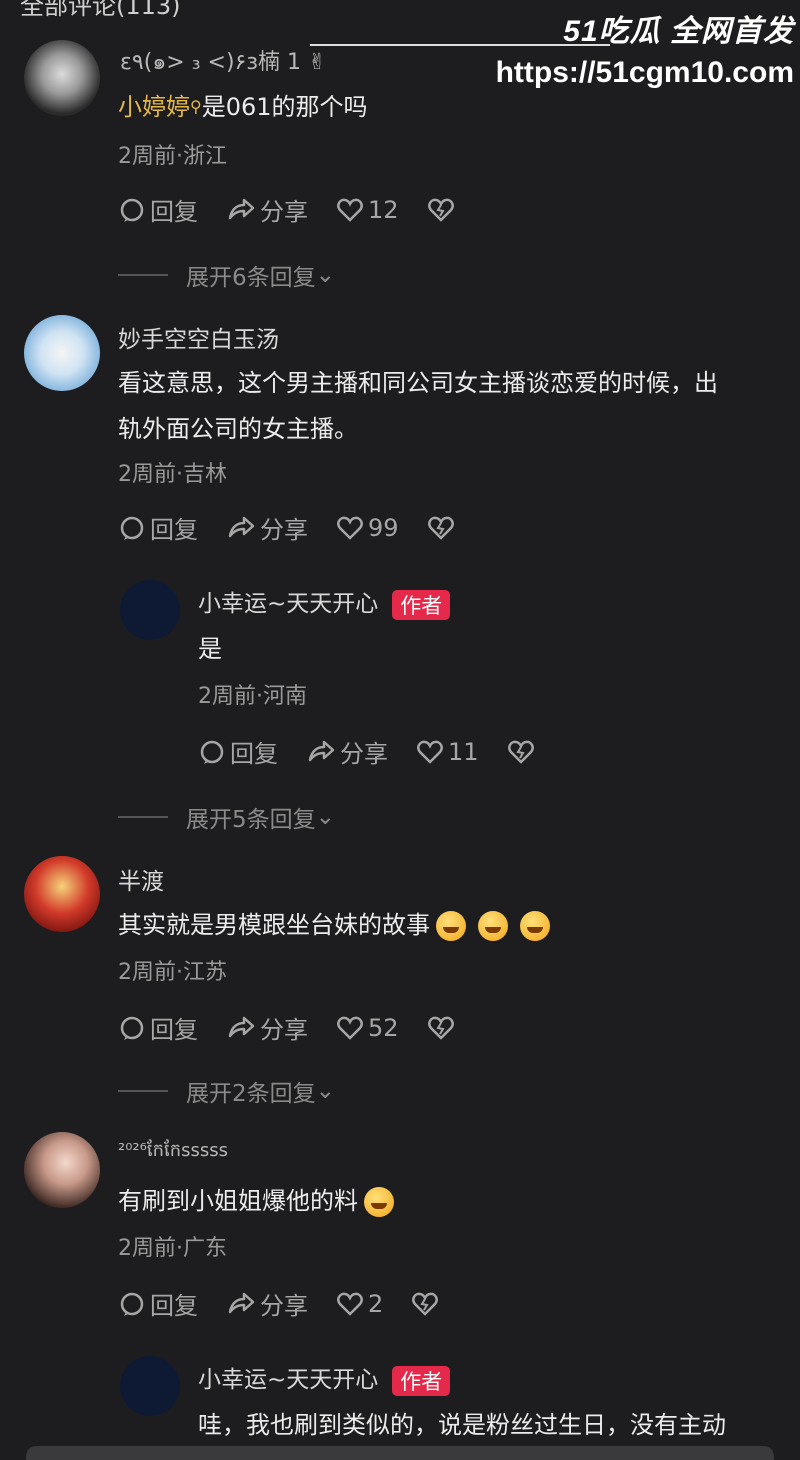  Describe the element at coordinates (383, 1027) in the screenshot. I see `like-count: 52` at that location.